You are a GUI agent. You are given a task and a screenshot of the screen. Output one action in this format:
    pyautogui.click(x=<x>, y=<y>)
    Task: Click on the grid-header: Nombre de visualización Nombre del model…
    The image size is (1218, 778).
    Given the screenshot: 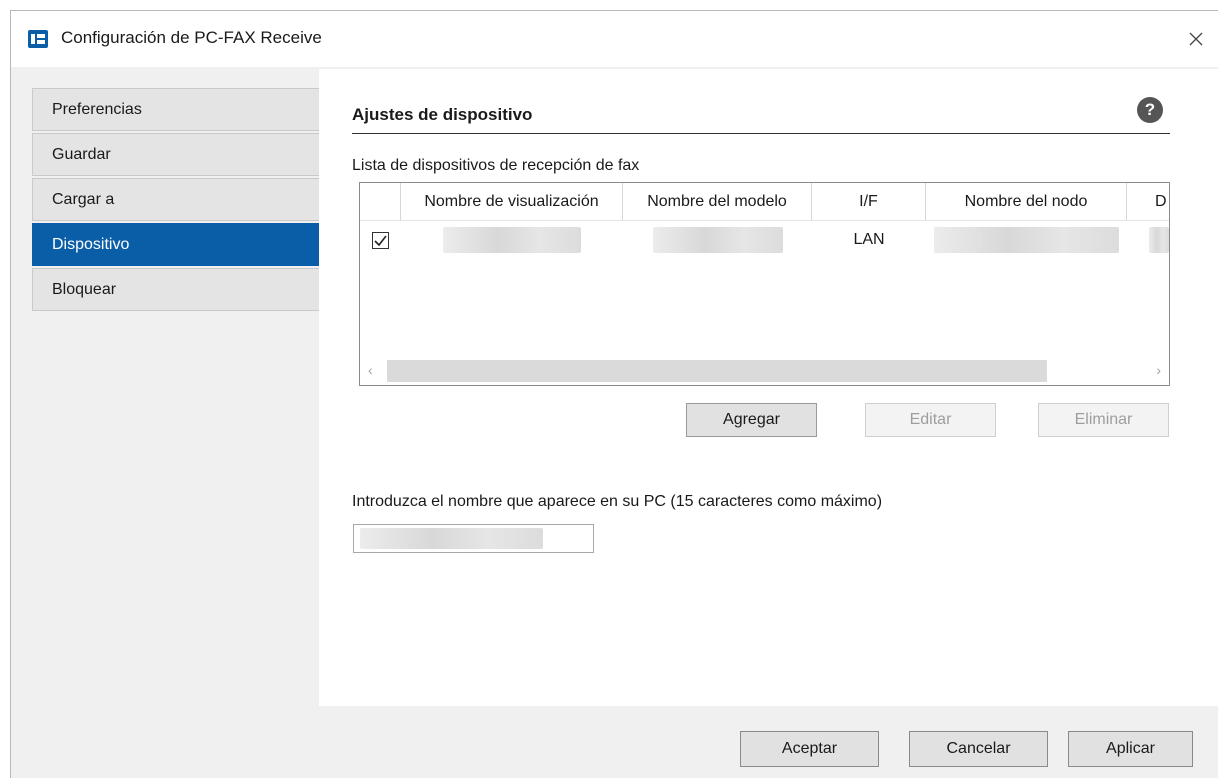 What is the action you would take?
    pyautogui.click(x=764, y=202)
    